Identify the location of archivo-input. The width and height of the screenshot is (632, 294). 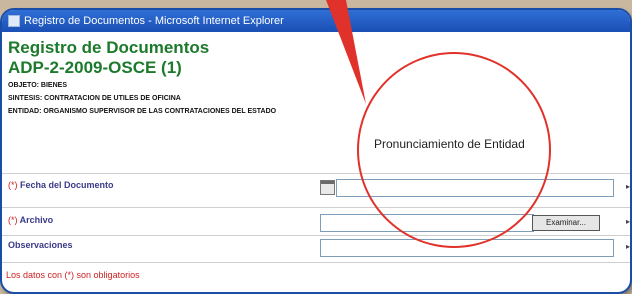
(427, 223).